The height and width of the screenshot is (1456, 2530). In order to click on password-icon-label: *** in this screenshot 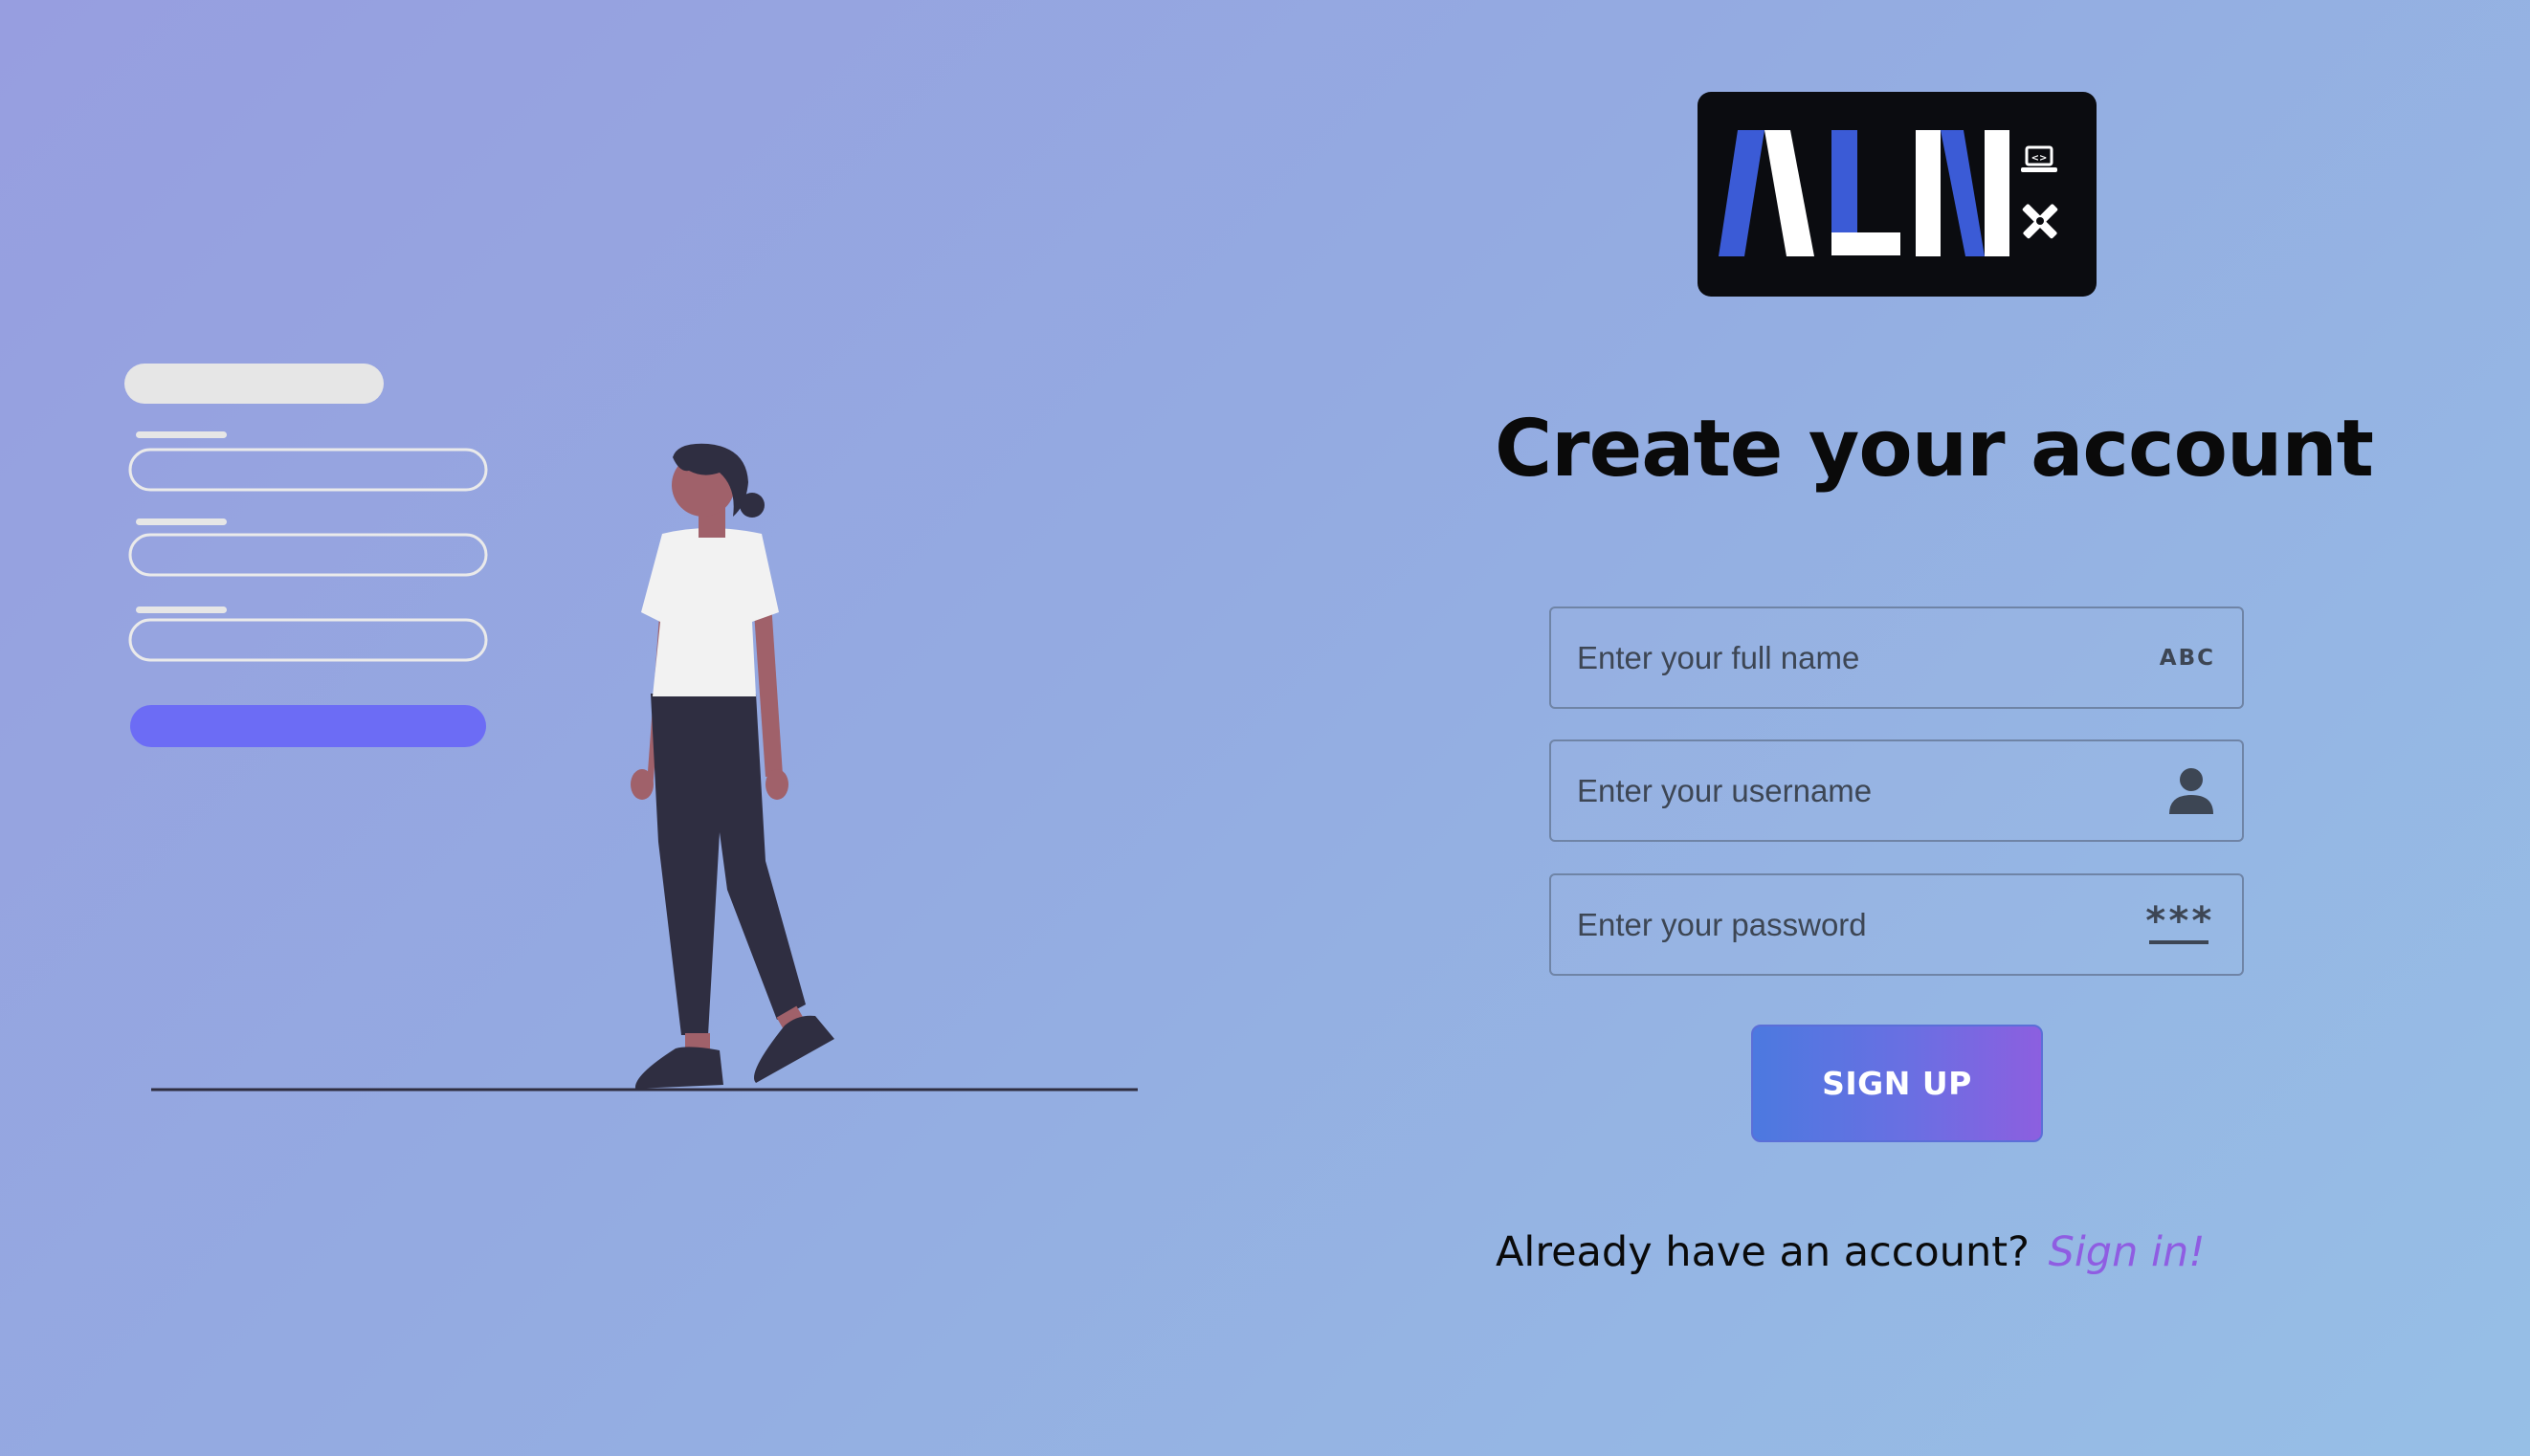, I will do `click(2178, 920)`.